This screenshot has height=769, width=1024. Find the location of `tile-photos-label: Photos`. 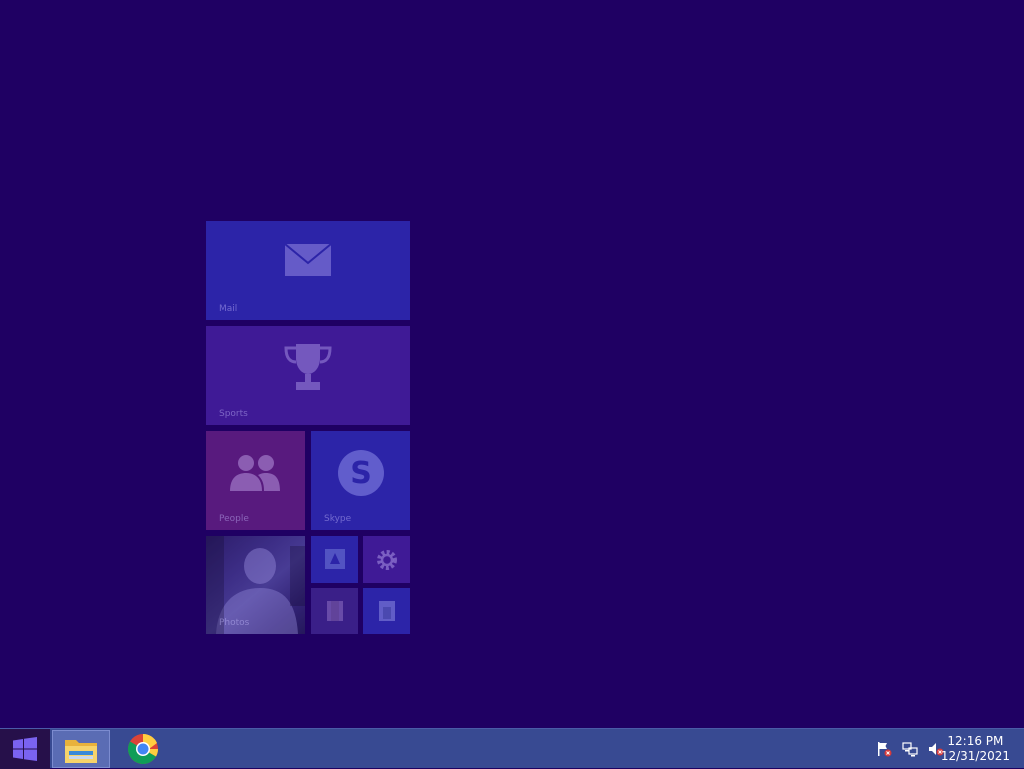

tile-photos-label: Photos is located at coordinates (234, 623).